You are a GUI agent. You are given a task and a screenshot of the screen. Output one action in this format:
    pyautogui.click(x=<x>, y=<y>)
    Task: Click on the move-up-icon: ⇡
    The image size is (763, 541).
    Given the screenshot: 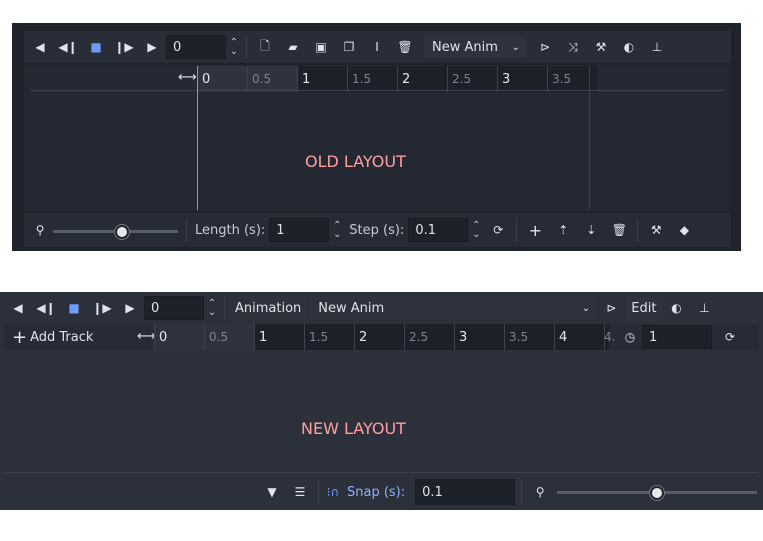 What is the action you would take?
    pyautogui.click(x=563, y=230)
    